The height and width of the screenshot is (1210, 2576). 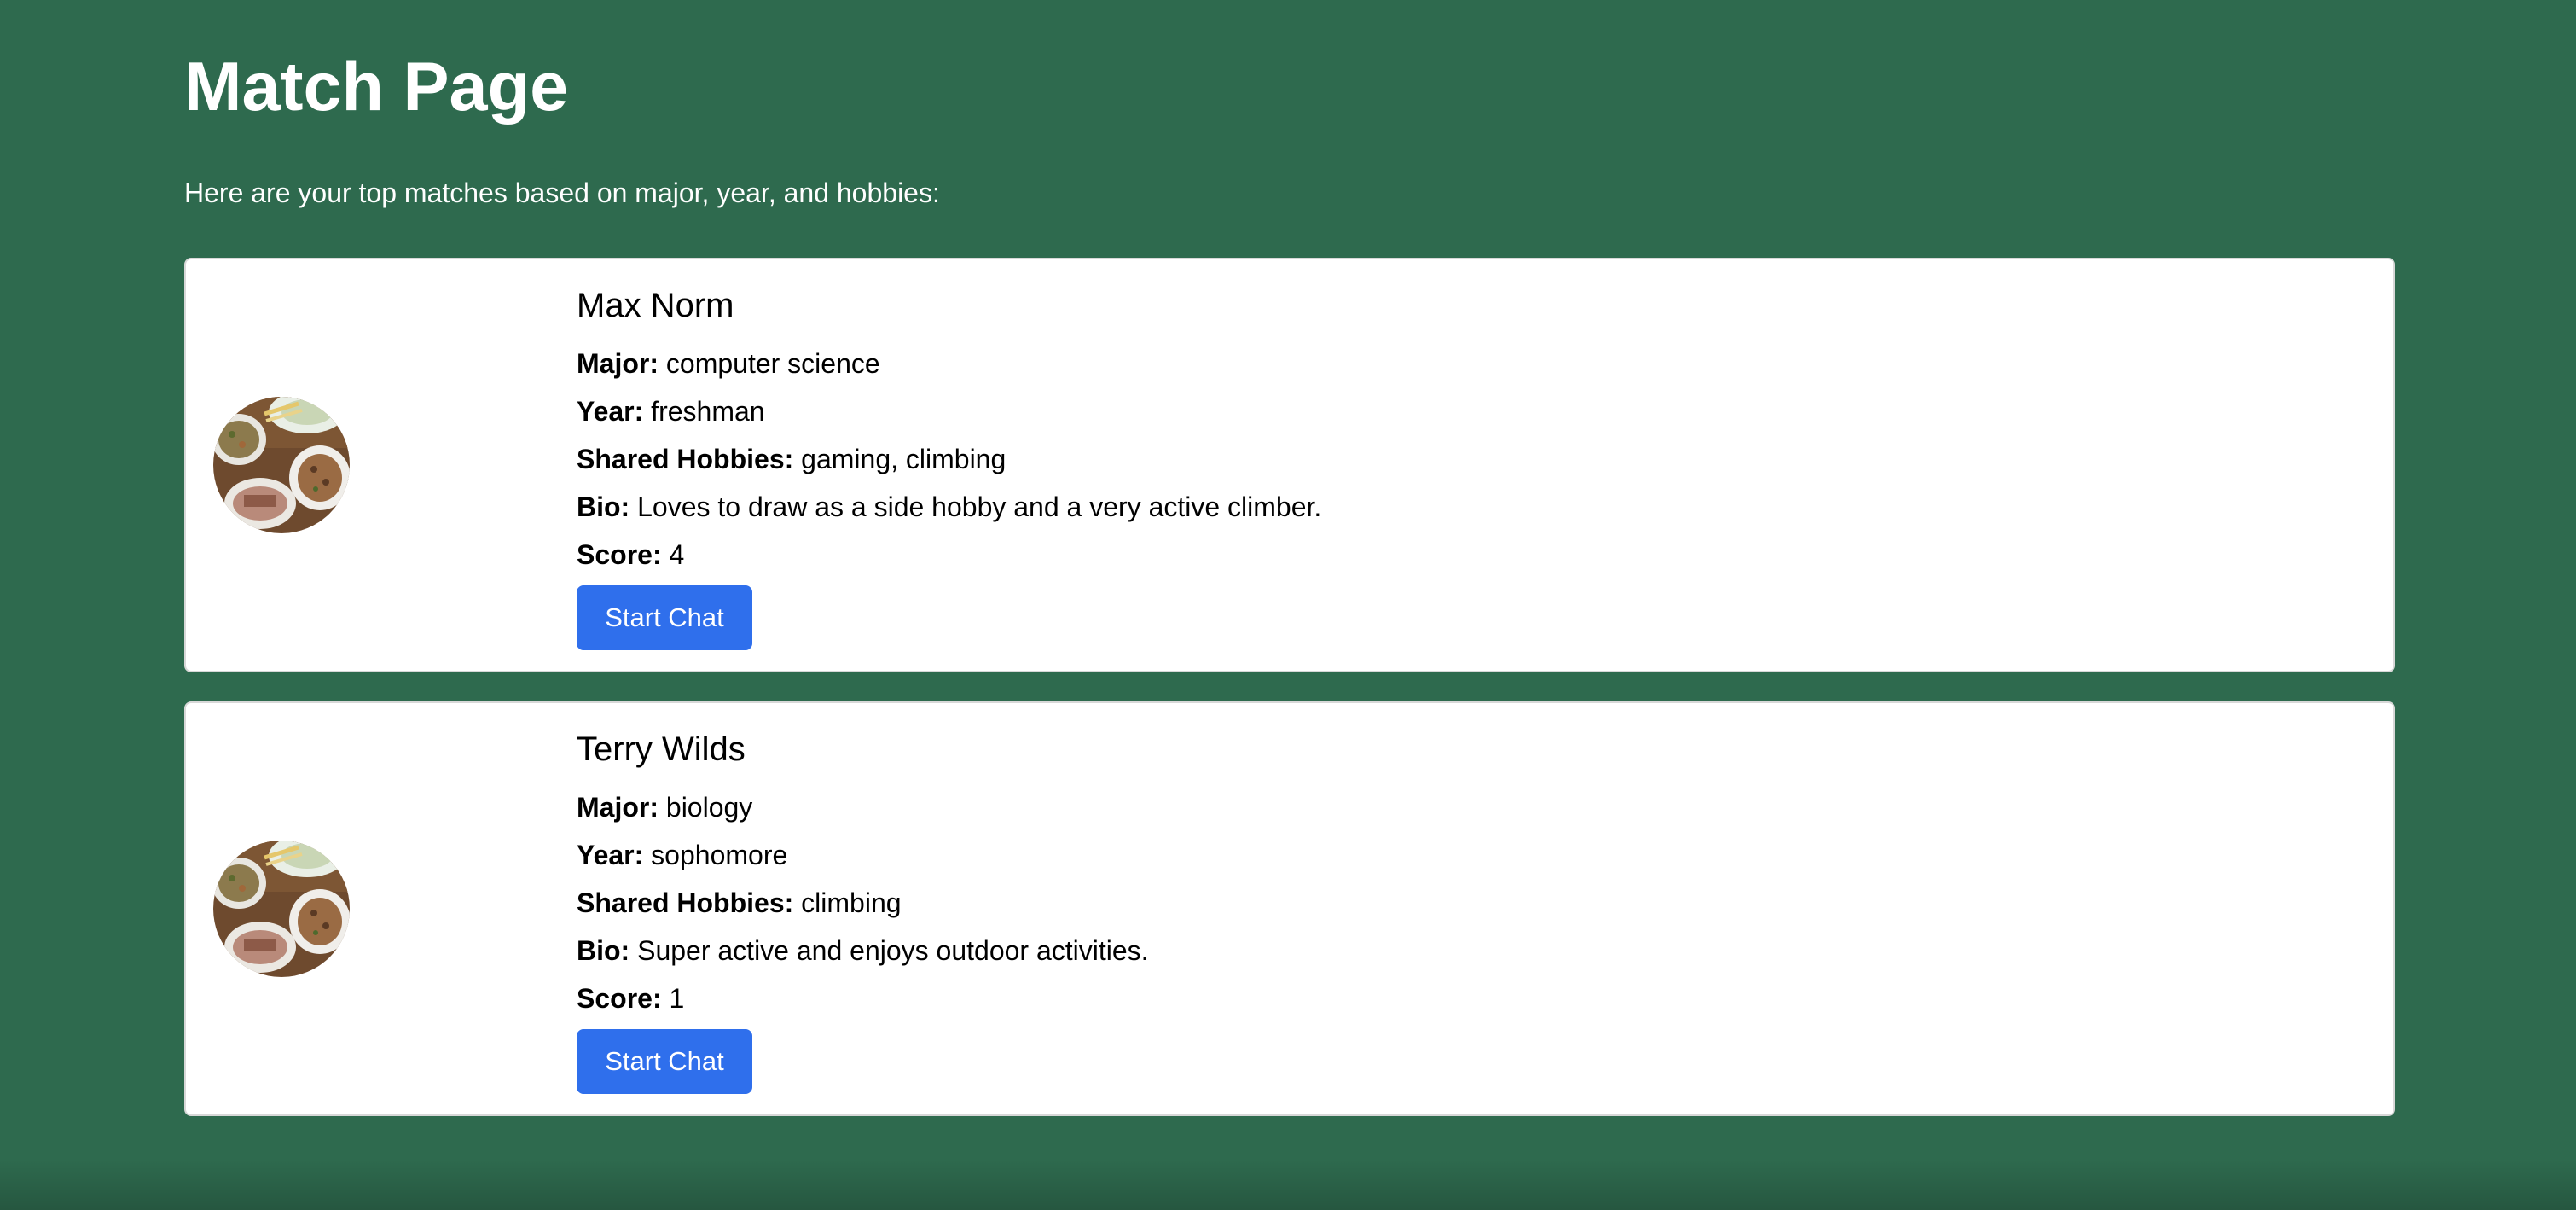 I want to click on window-bottom-shadow, so click(x=1288, y=1184).